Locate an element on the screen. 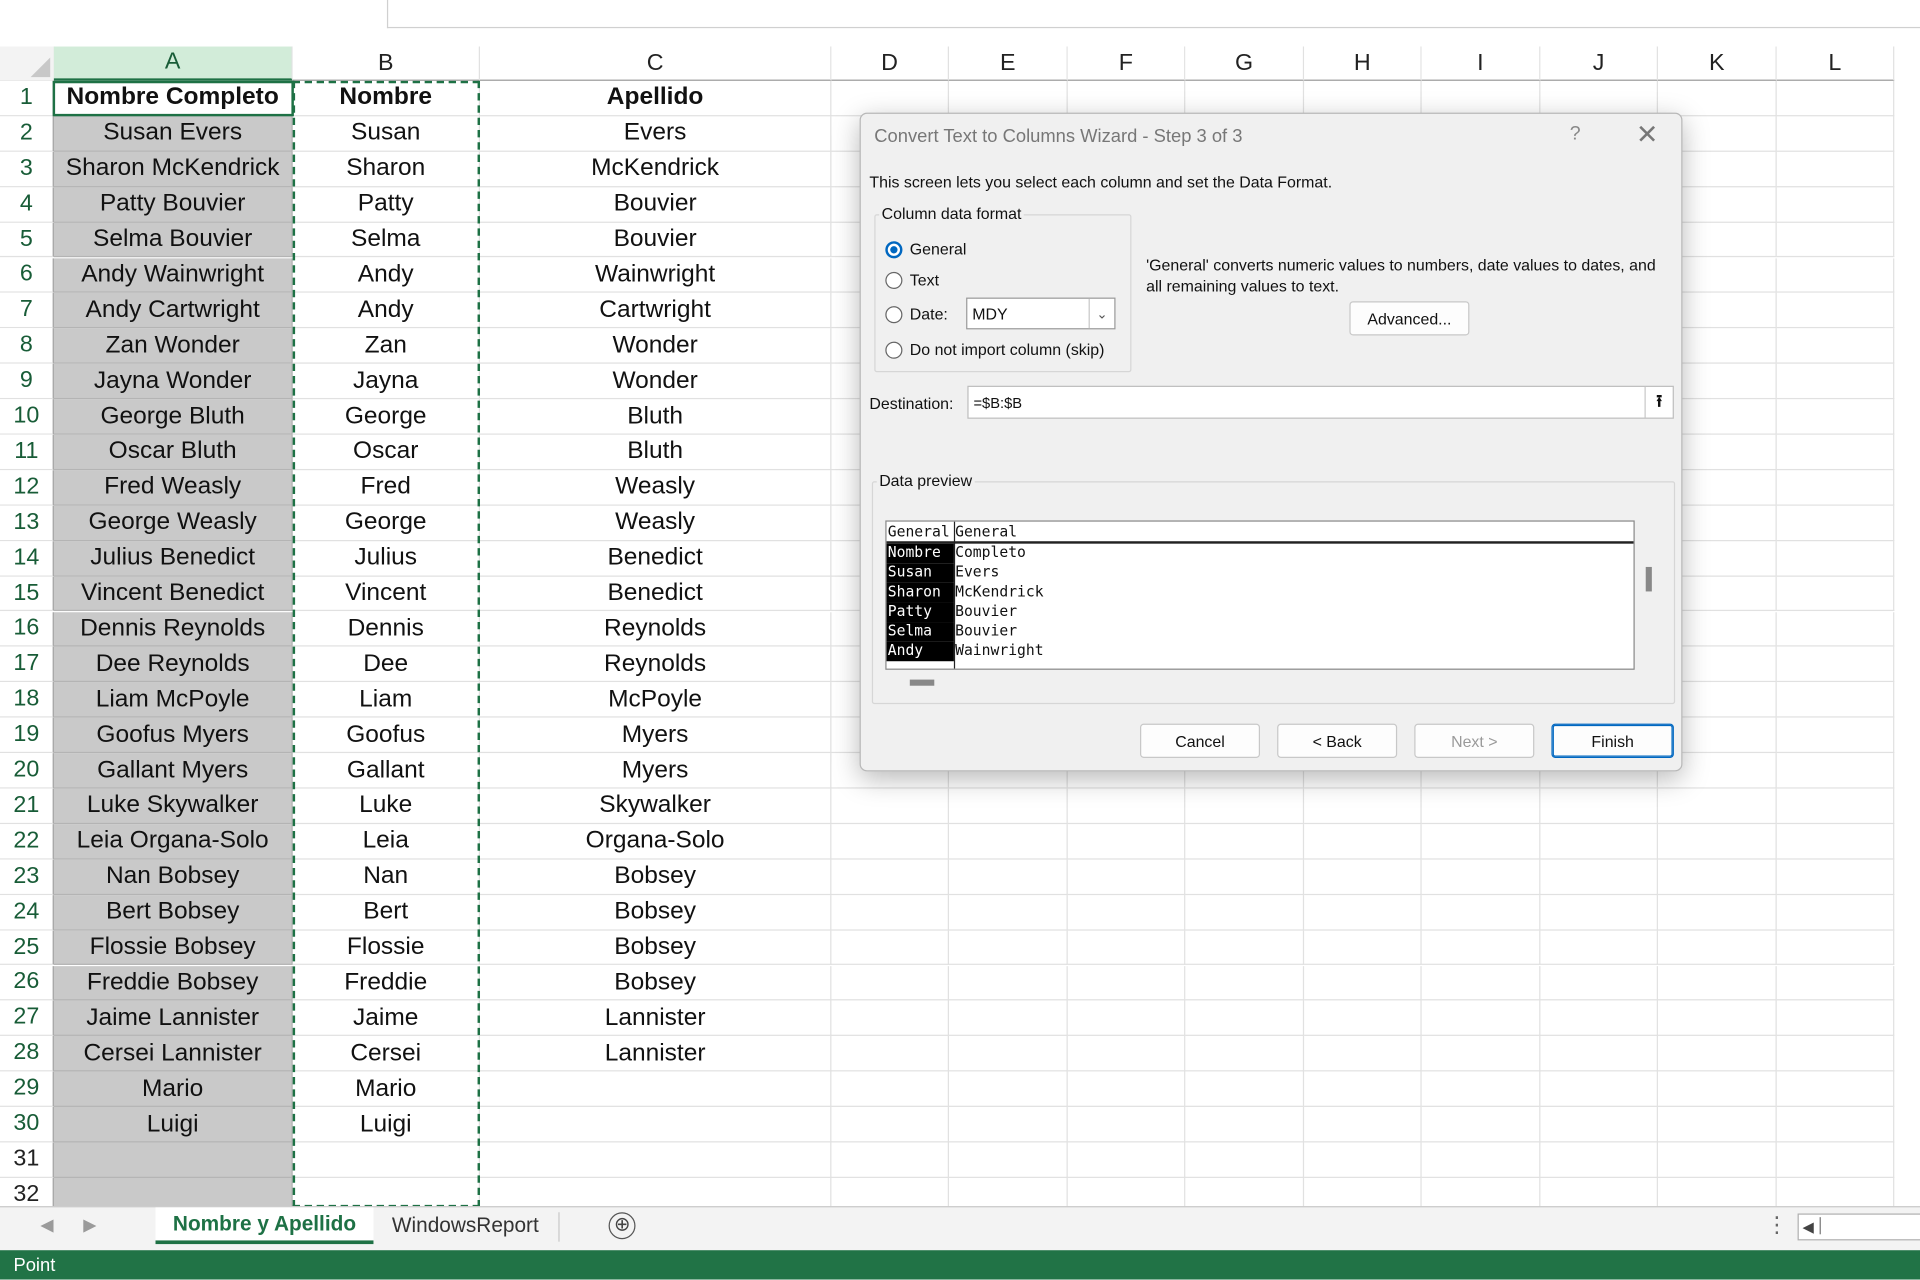  cell-a31 is located at coordinates (173, 1160).